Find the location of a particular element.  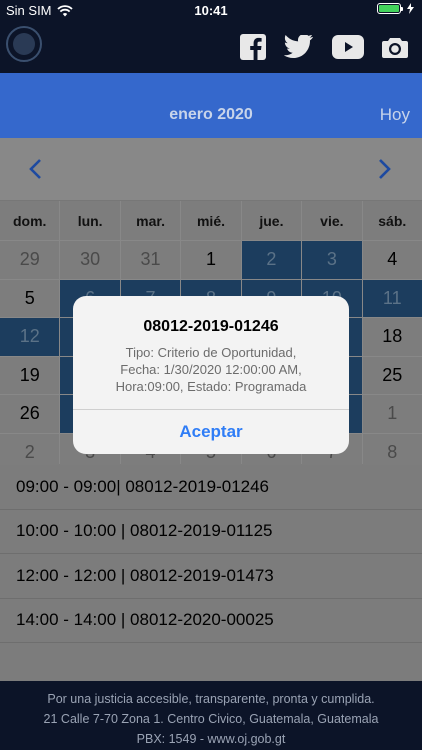

weekday-header: mié. is located at coordinates (211, 220).